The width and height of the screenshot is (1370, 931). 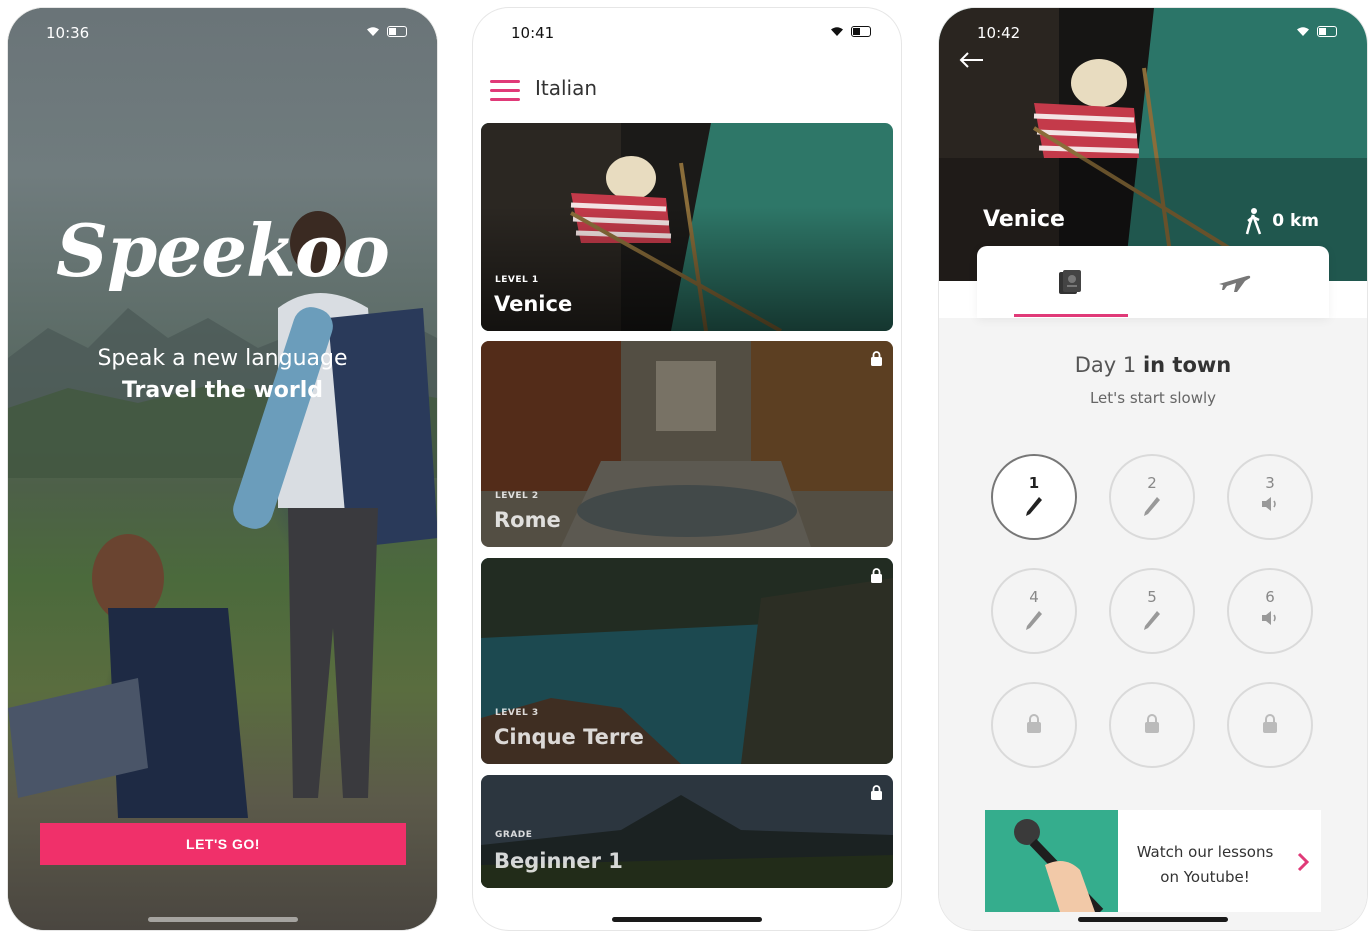 I want to click on lets-go-button: LET'S GO!, so click(x=223, y=844).